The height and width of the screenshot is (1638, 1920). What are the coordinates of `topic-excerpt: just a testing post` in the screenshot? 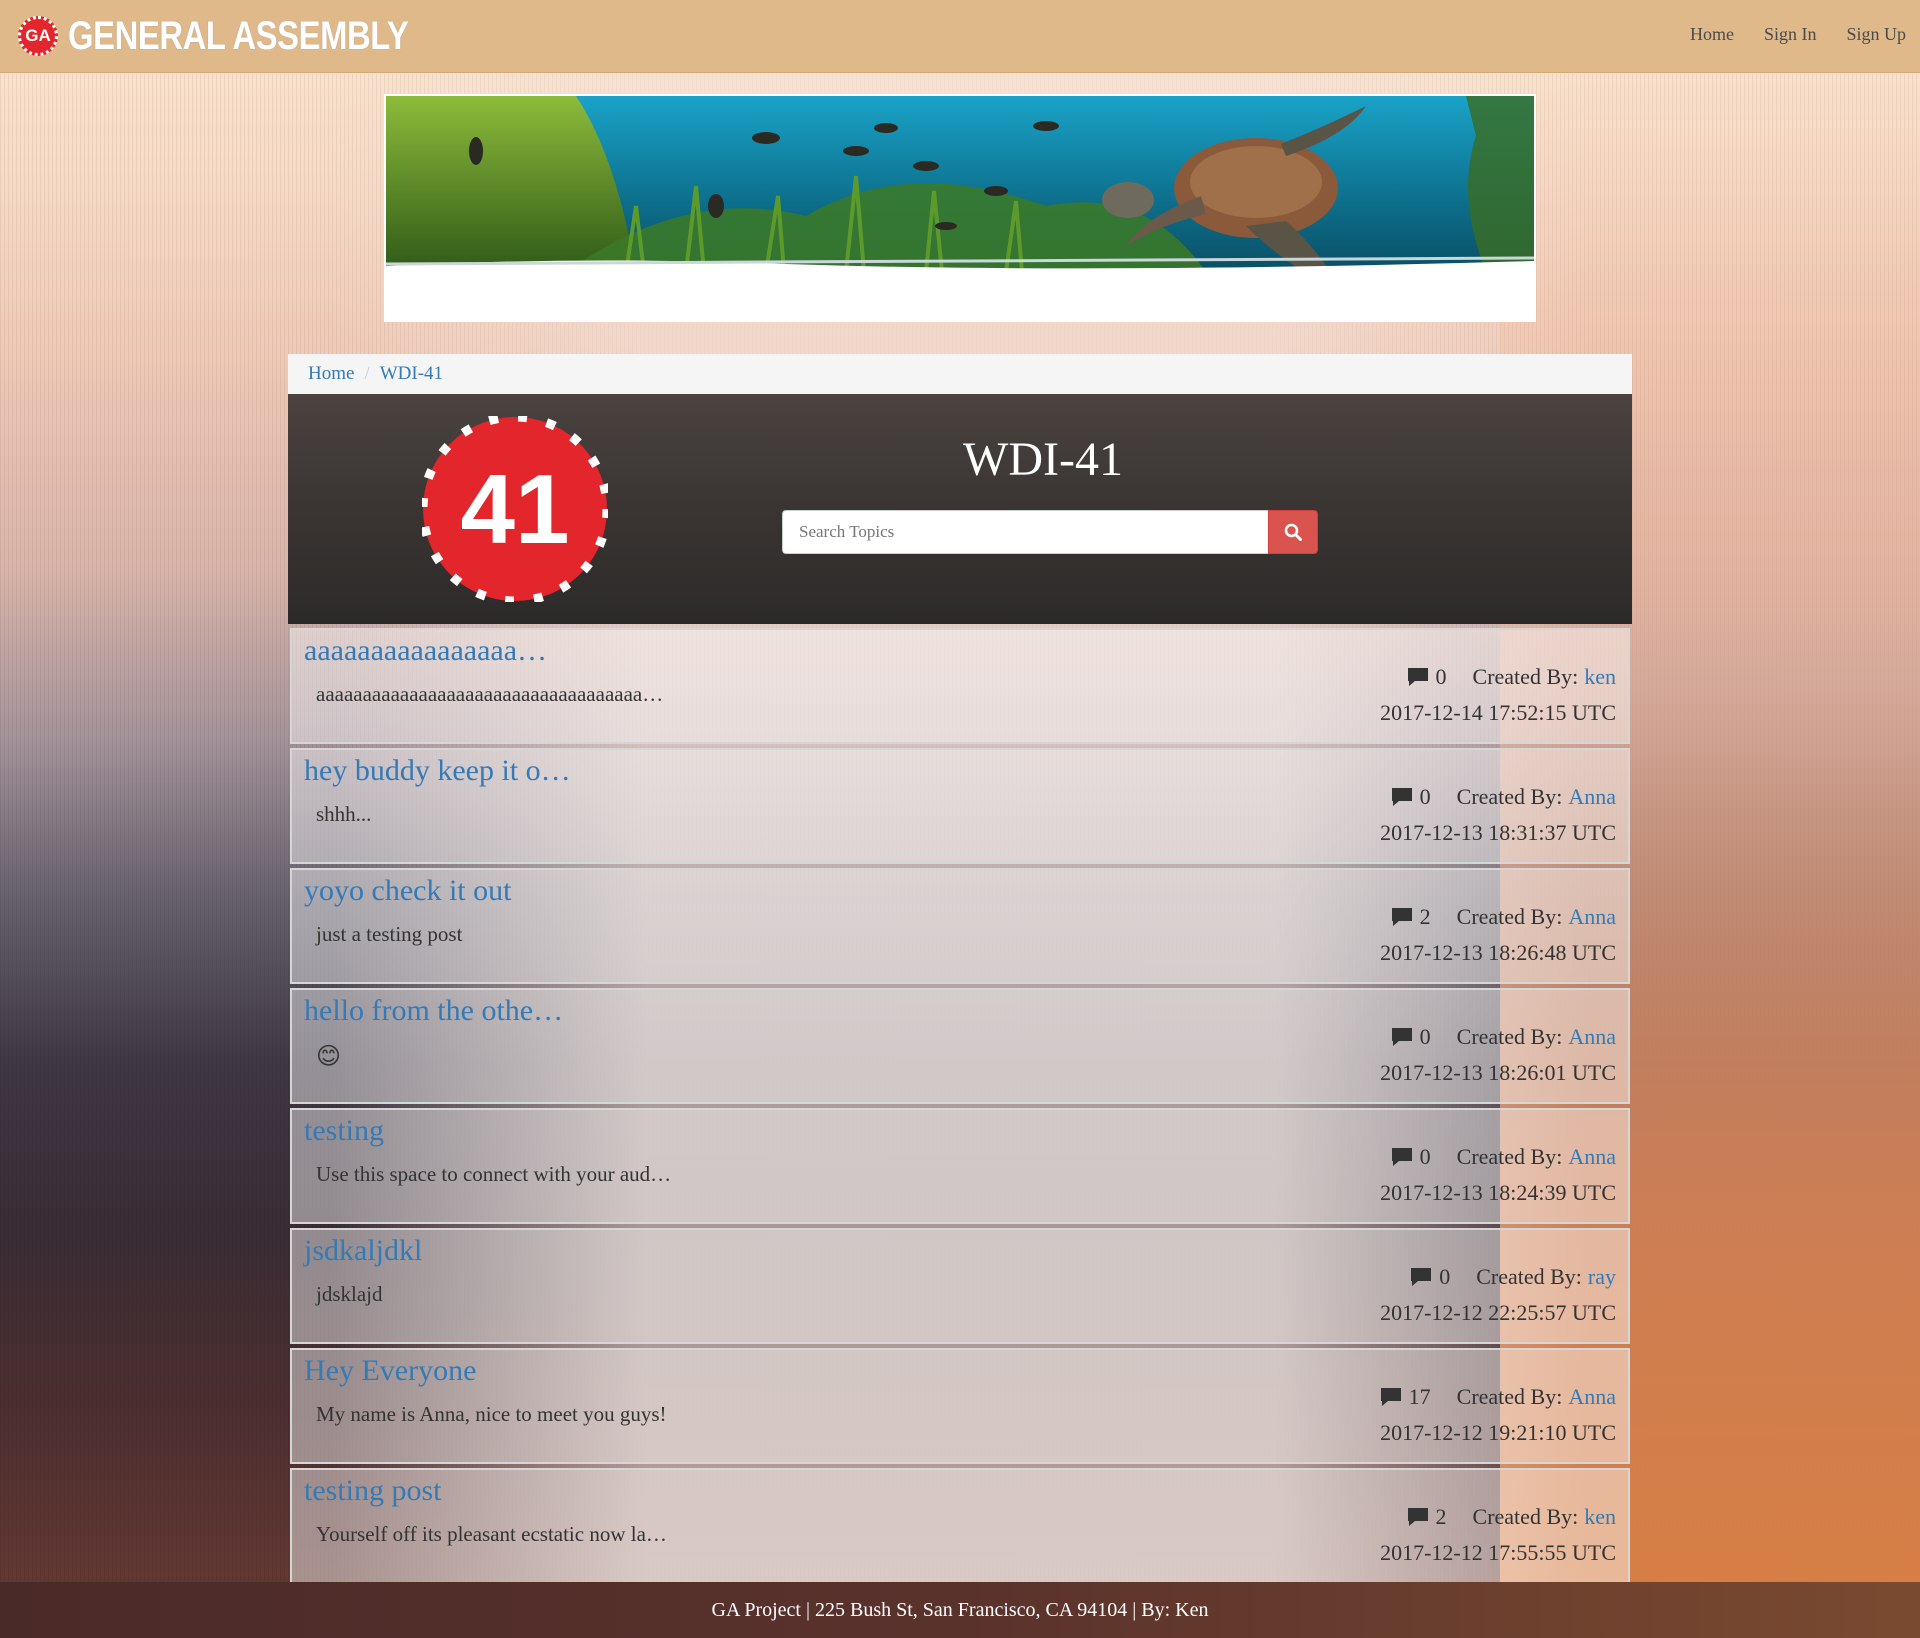 It's located at (389, 934).